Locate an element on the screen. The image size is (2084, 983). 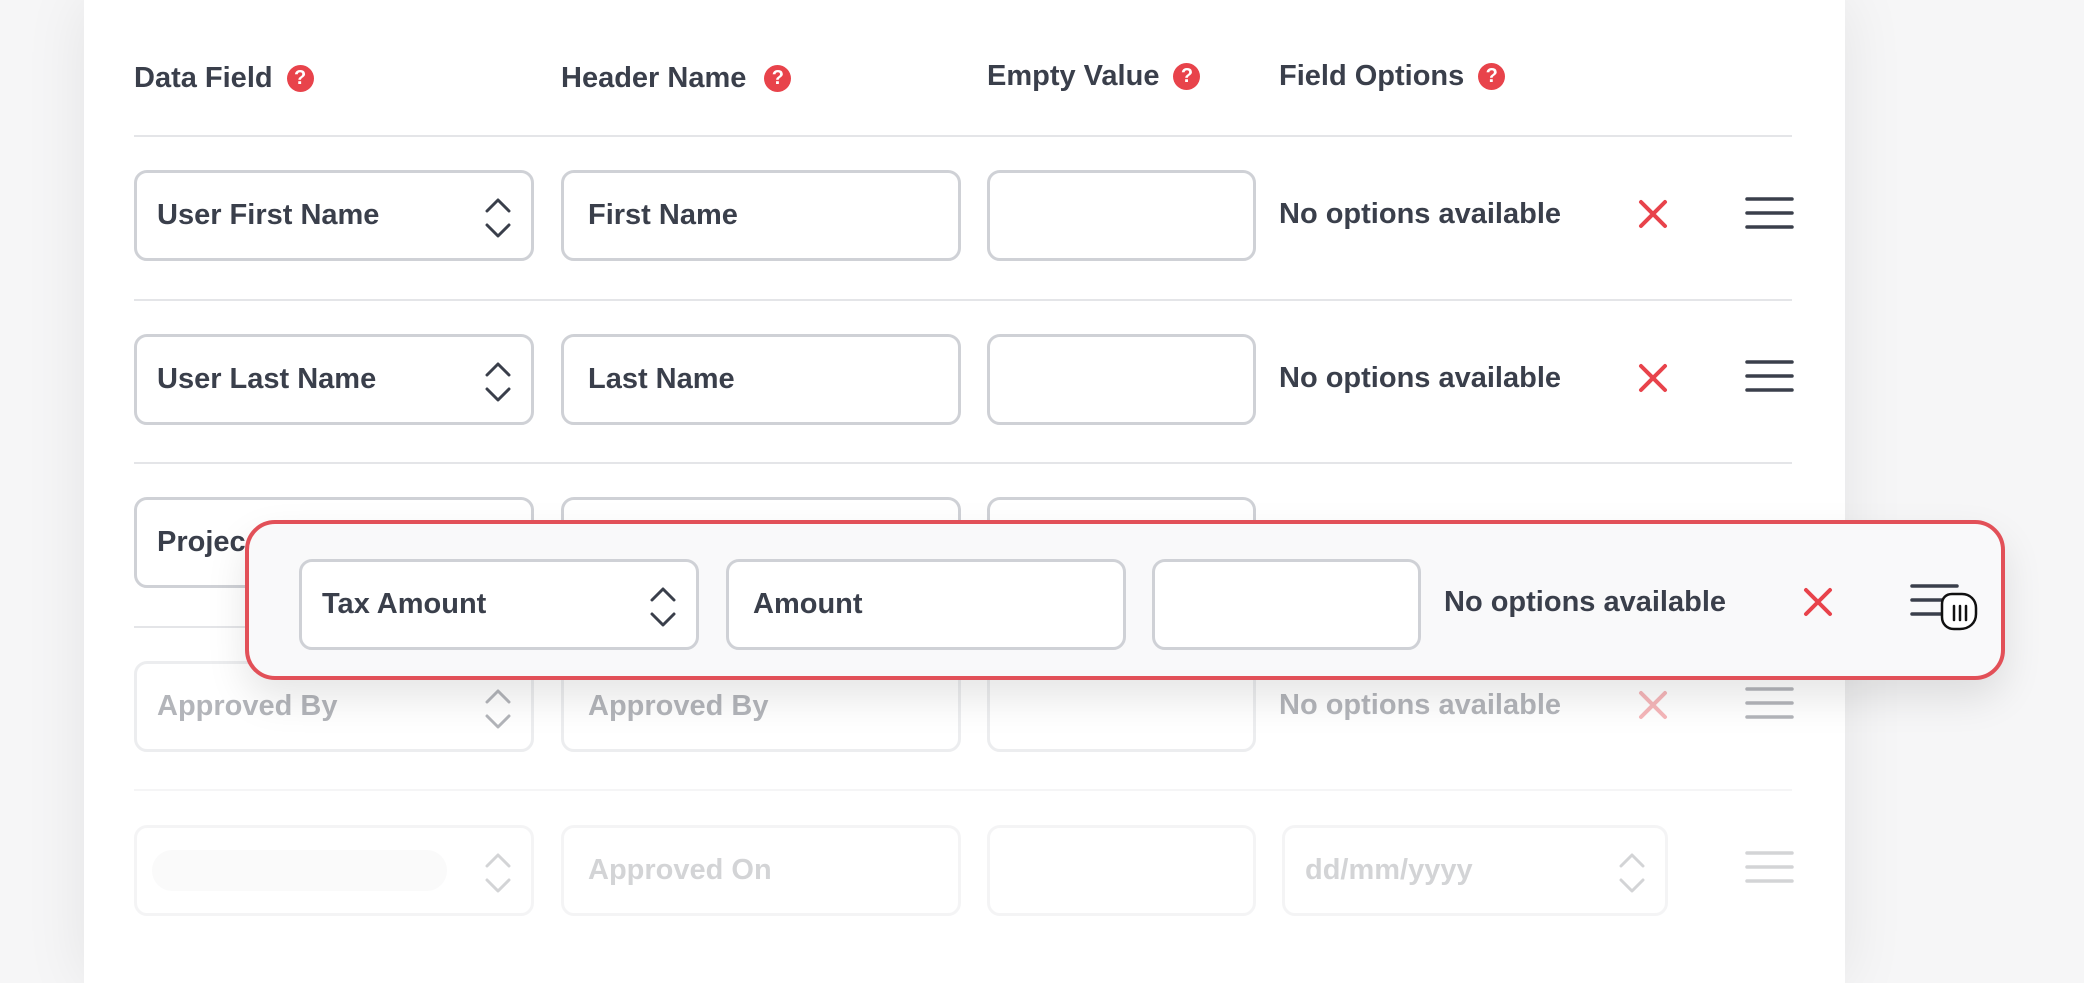
header-field-options: Field Options ? is located at coordinates (1392, 76).